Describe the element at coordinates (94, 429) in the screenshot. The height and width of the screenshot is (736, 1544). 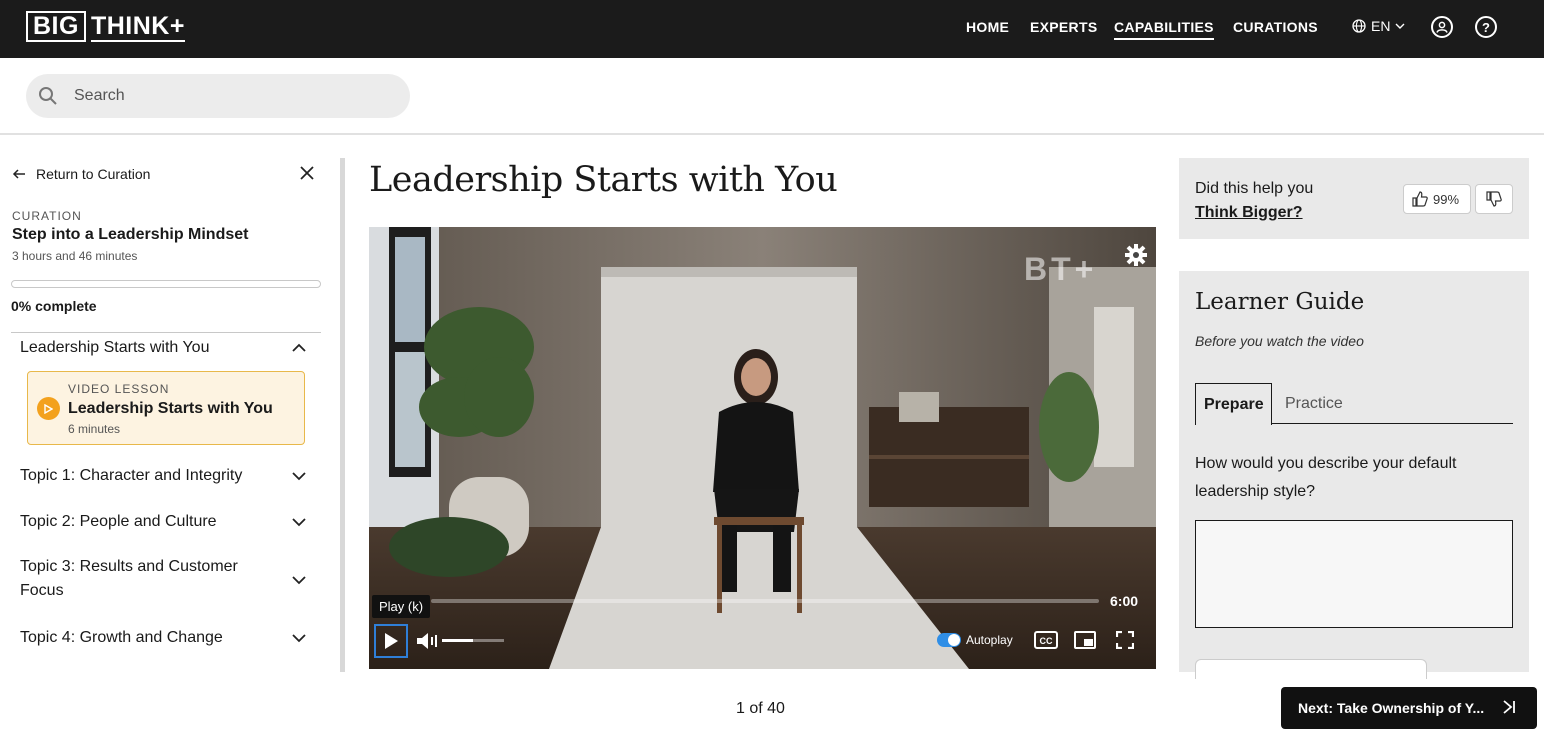
I see `lesson-duration: 6 minutes` at that location.